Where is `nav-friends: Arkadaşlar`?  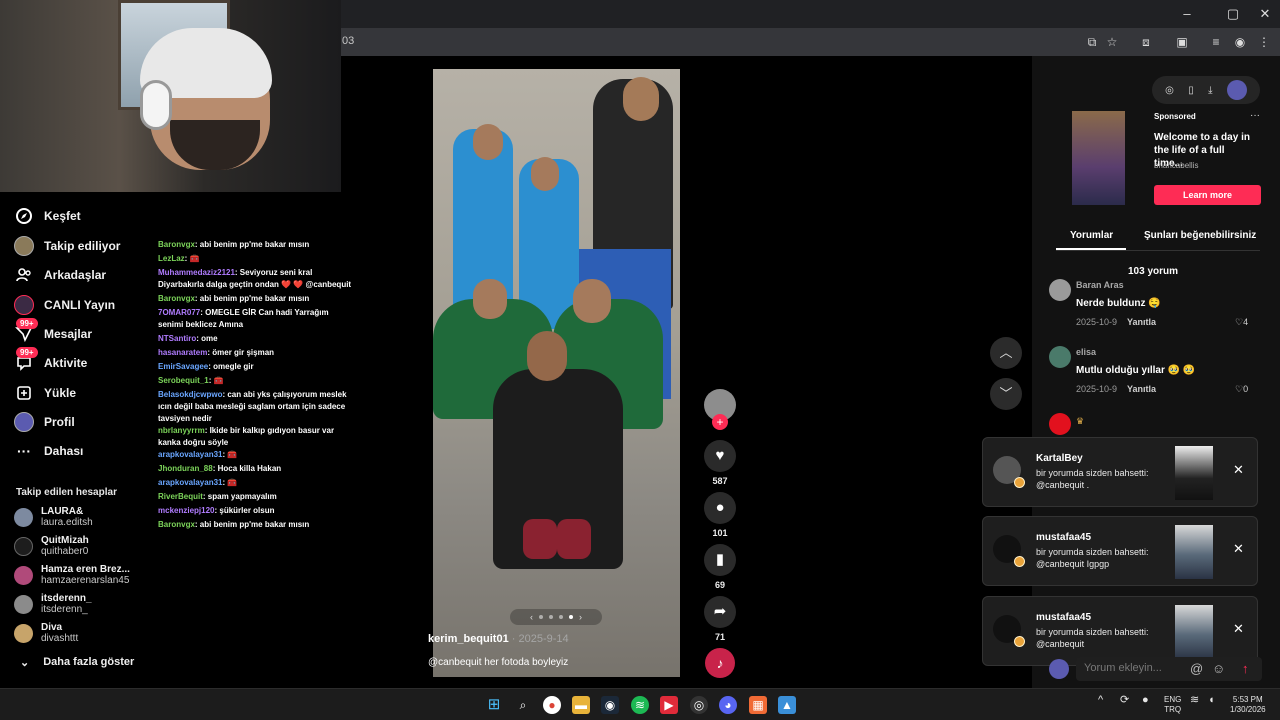 nav-friends: Arkadaşlar is located at coordinates (60, 275).